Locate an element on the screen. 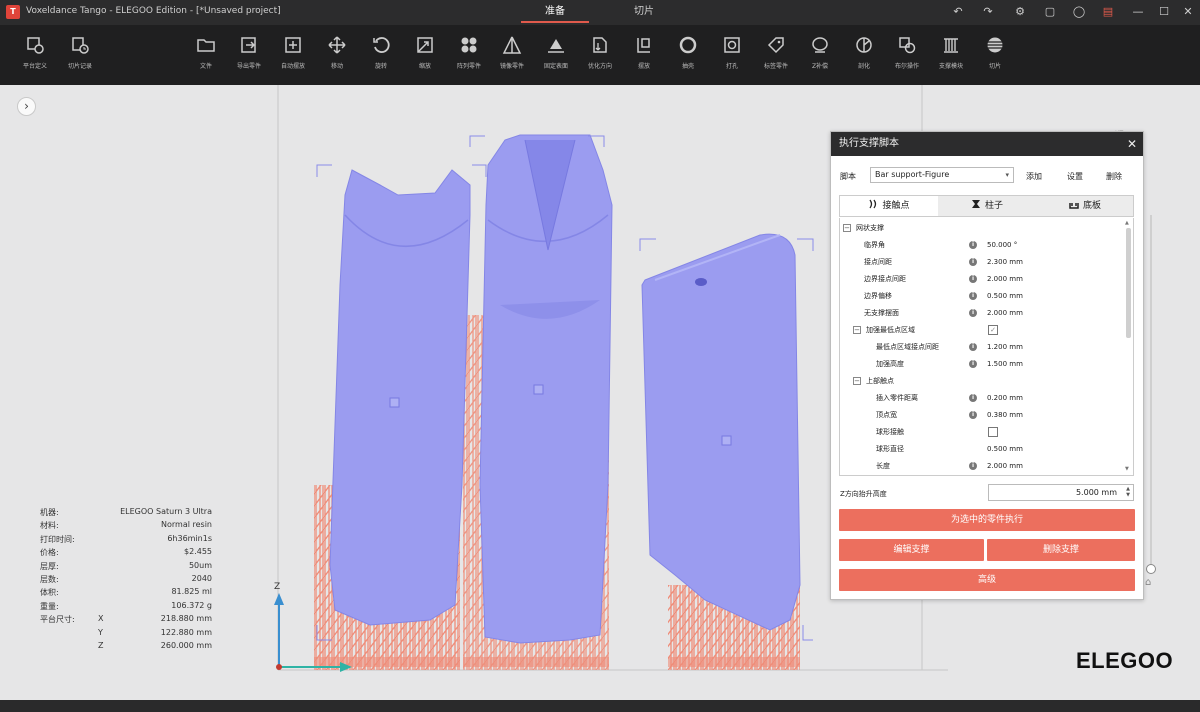  tree-scrollbar: ▲ ▼ is located at coordinates (1128, 346).